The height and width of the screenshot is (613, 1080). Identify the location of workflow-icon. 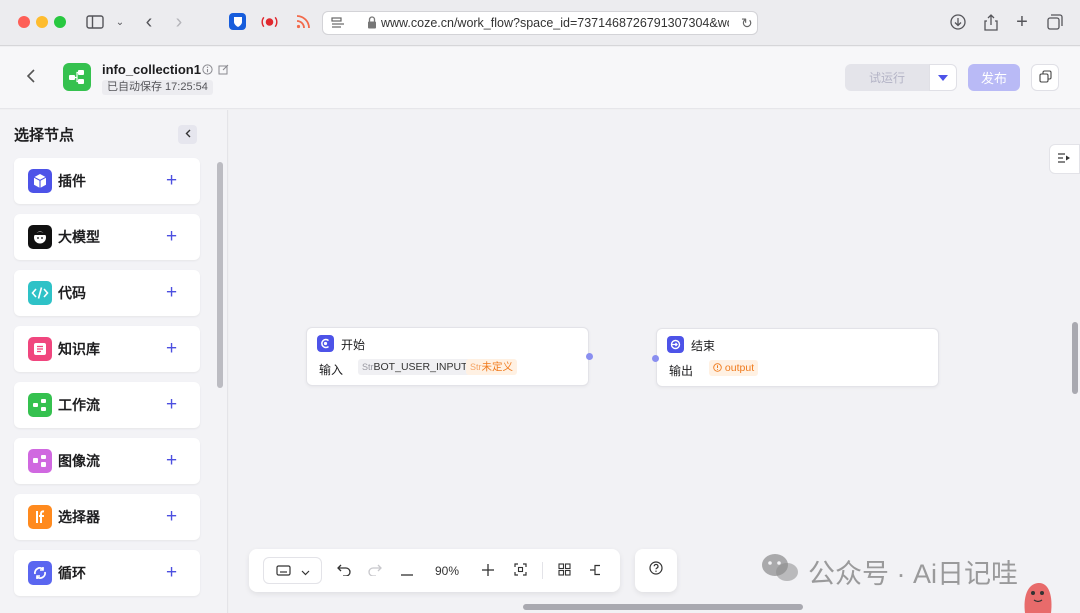
(40, 405).